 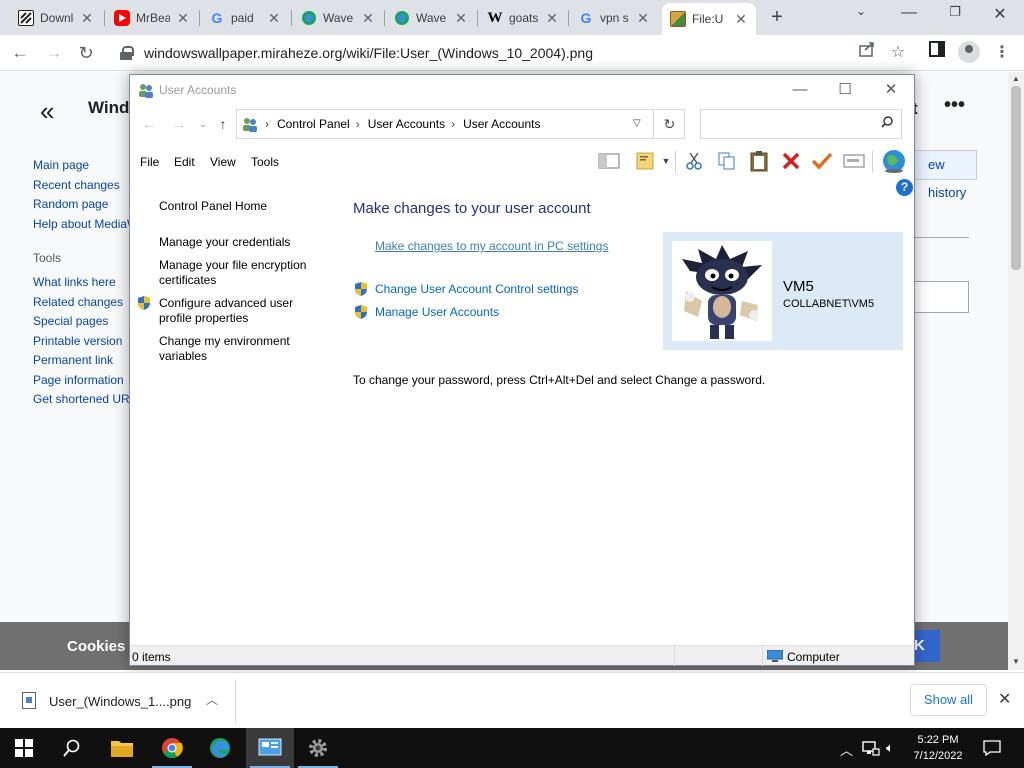 I want to click on browser-tab: Download ✕, so click(x=56, y=18).